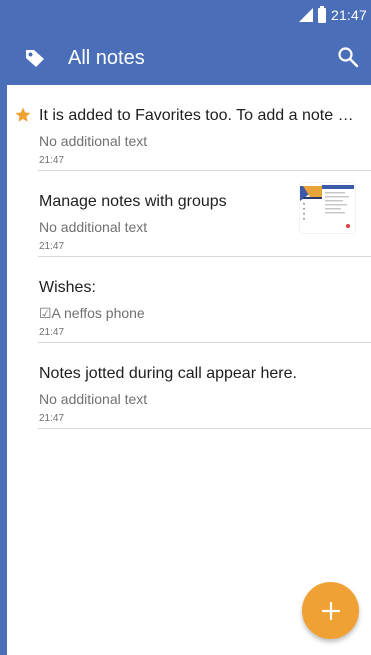 Image resolution: width=371 pixels, height=655 pixels. I want to click on battery-icon, so click(321, 14).